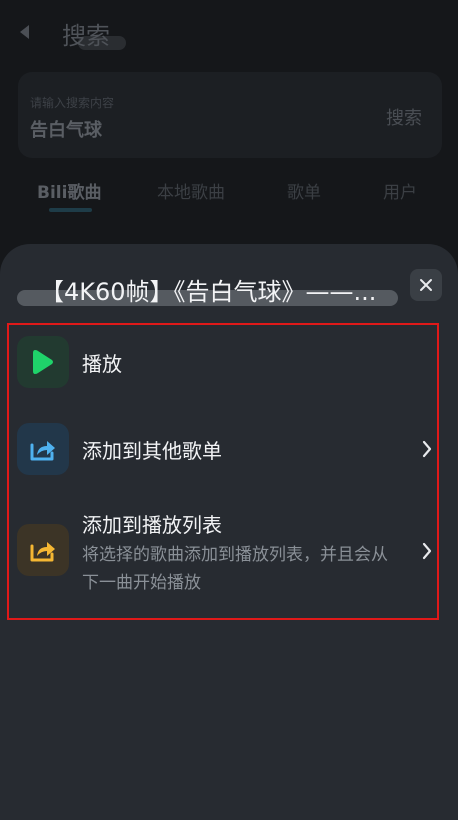 This screenshot has width=458, height=820. What do you see at coordinates (229, 199) in the screenshot?
I see `result-tabs: Bili歌曲 本地歌曲 歌单 用户` at bounding box center [229, 199].